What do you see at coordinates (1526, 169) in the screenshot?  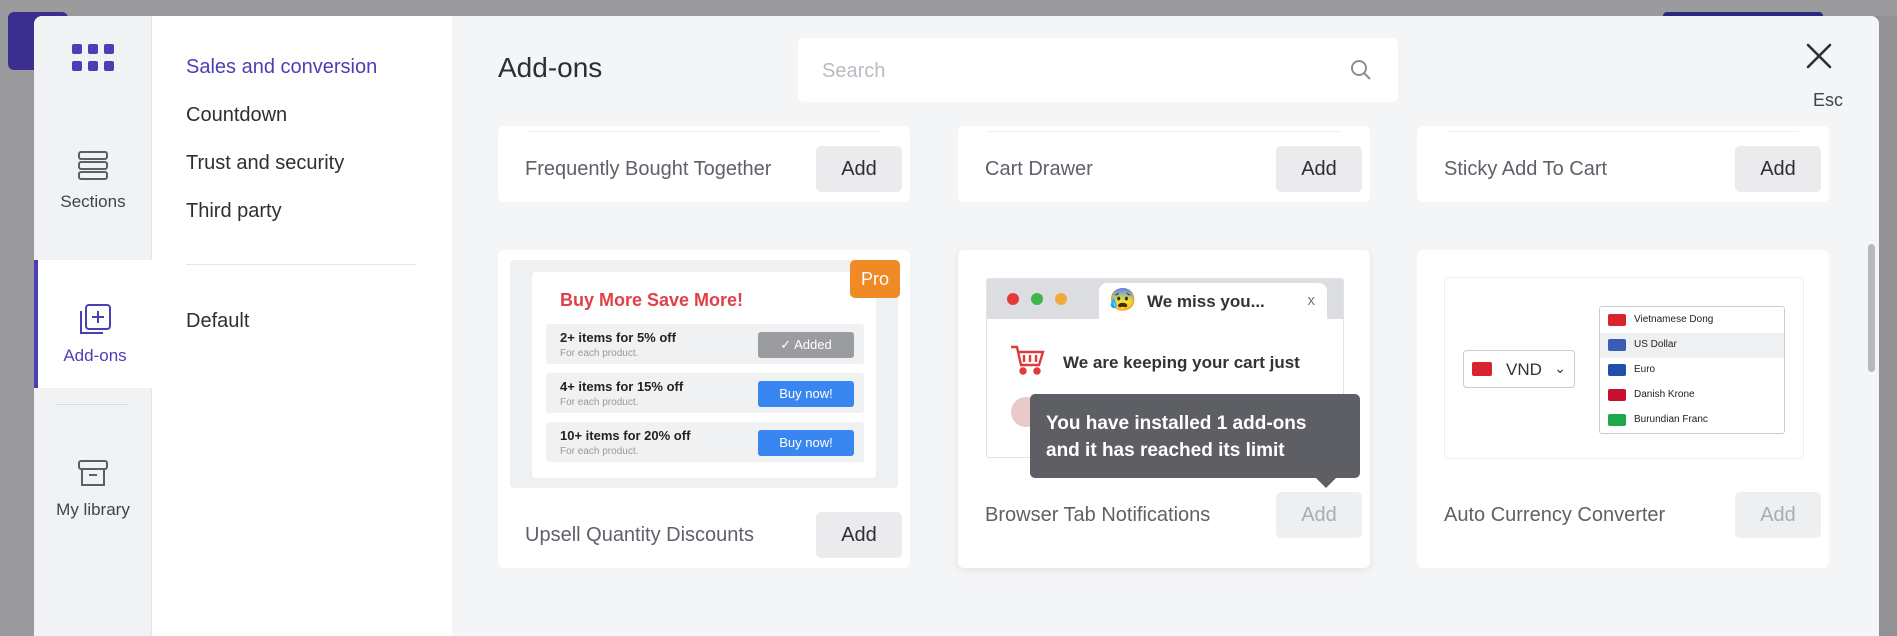 I see `card-title: Sticky Add To Cart` at bounding box center [1526, 169].